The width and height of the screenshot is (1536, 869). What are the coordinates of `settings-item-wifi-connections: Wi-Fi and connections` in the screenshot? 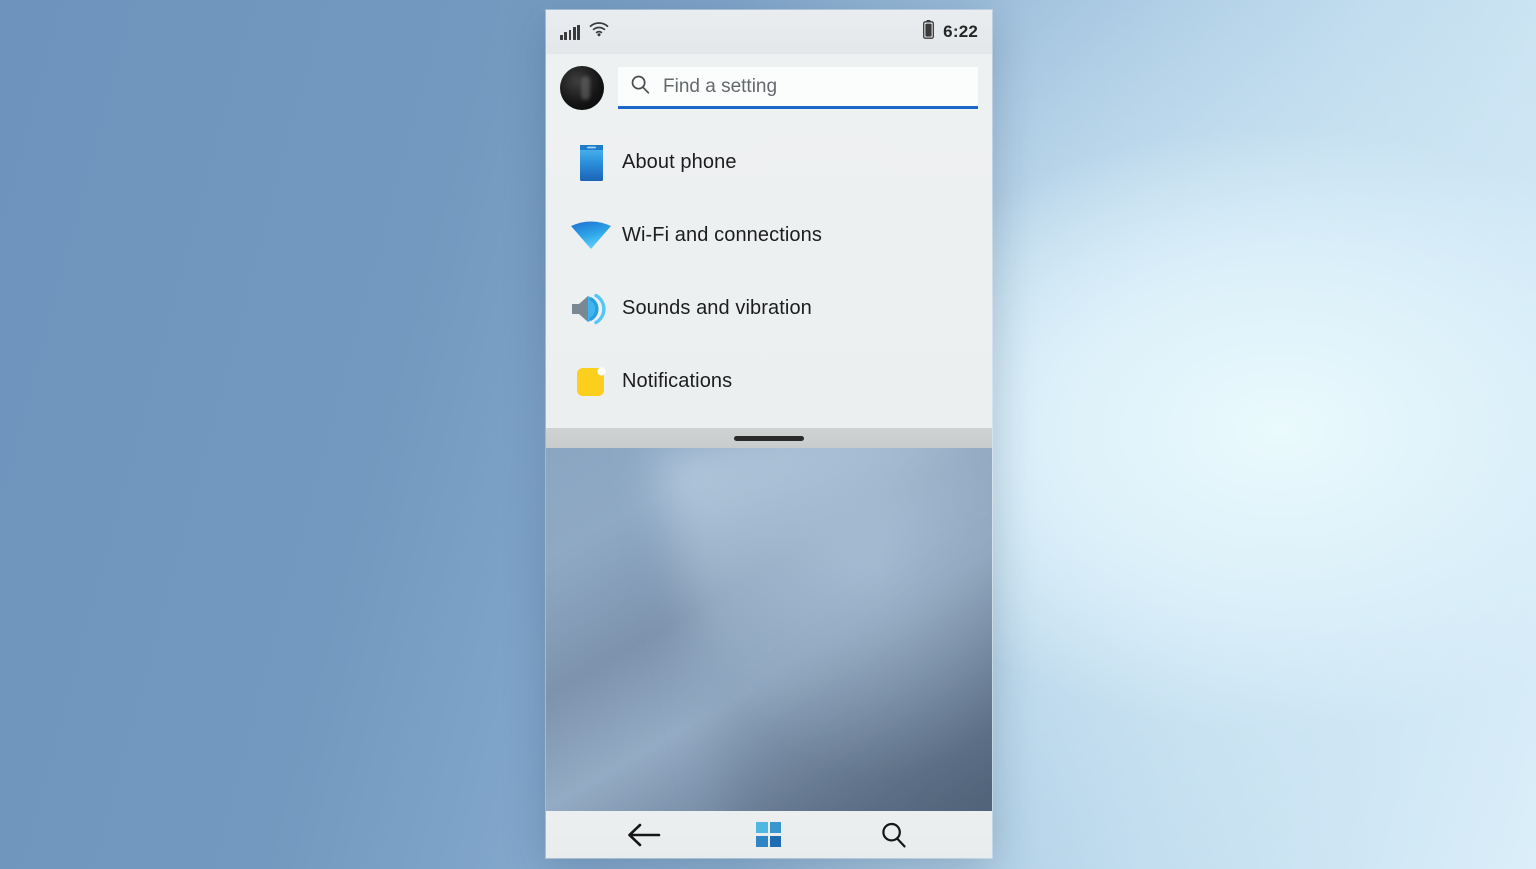 It's located at (769, 235).